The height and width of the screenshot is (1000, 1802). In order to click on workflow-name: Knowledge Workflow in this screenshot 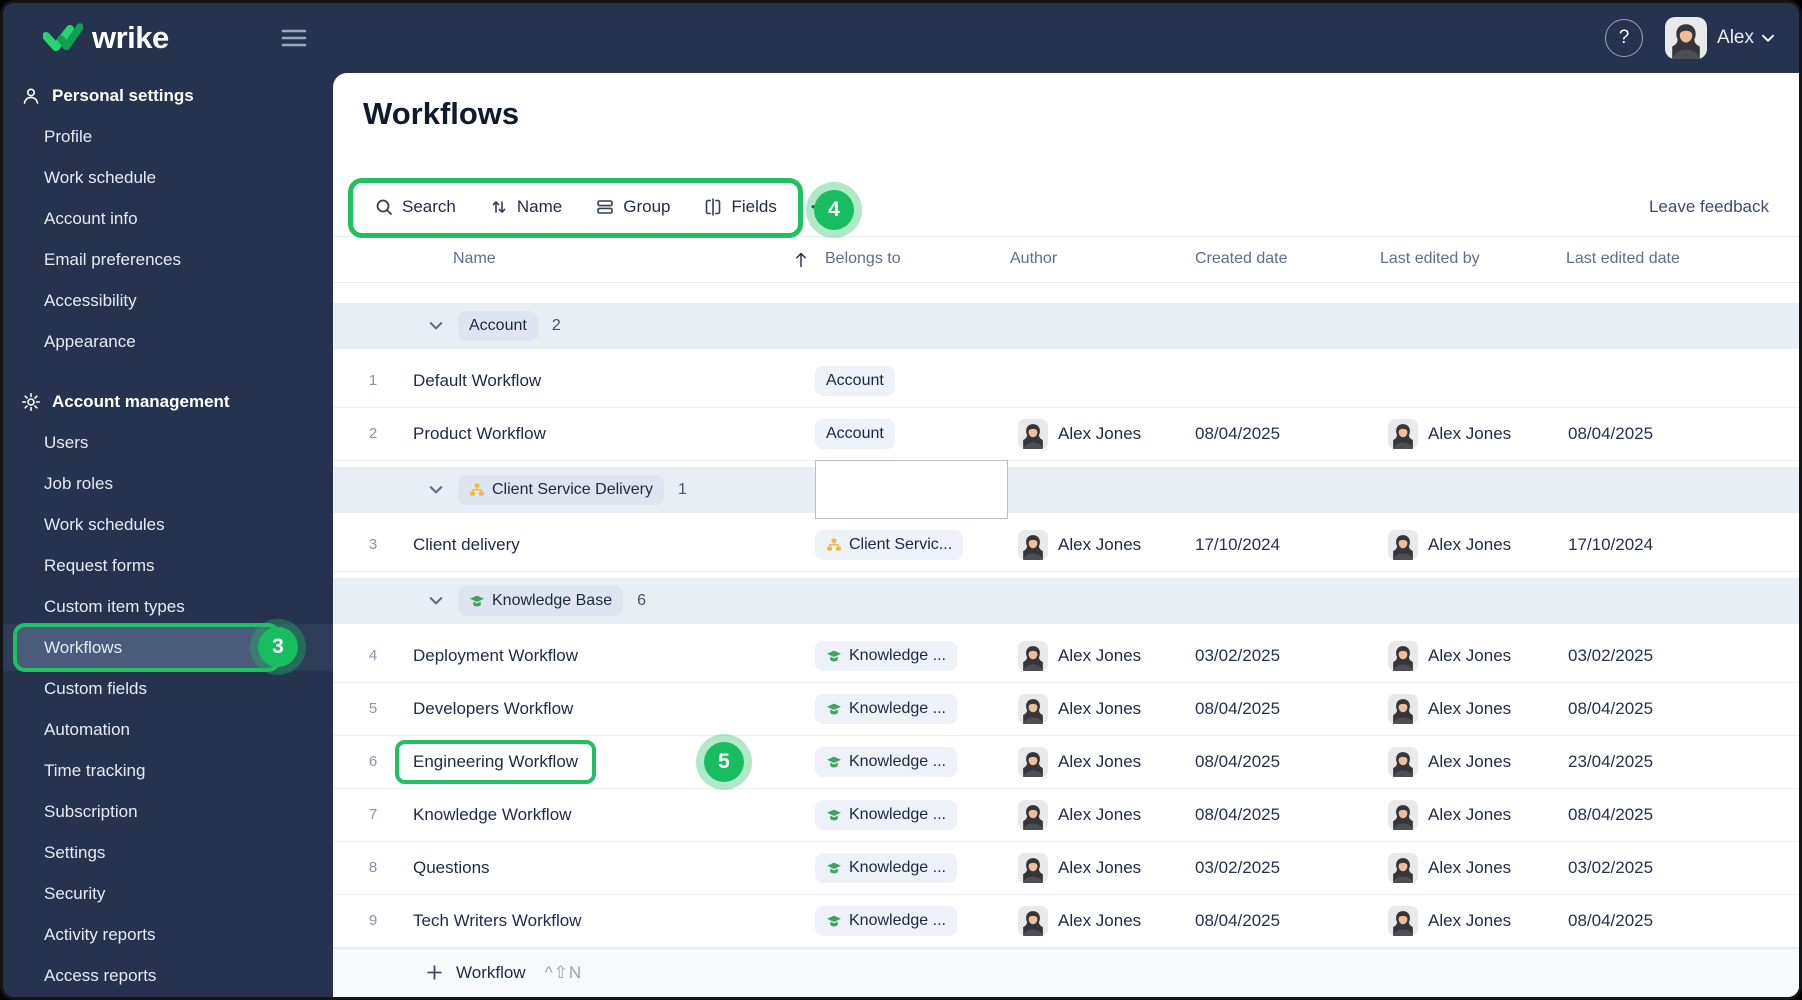, I will do `click(614, 815)`.